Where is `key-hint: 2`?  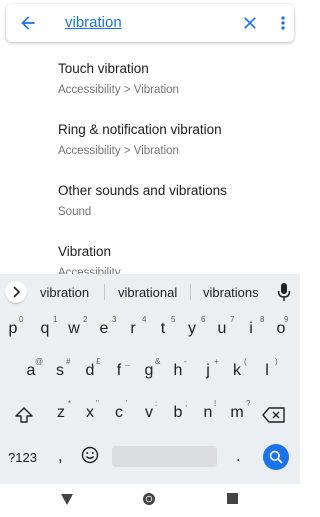
key-hint: 2 is located at coordinates (85, 319).